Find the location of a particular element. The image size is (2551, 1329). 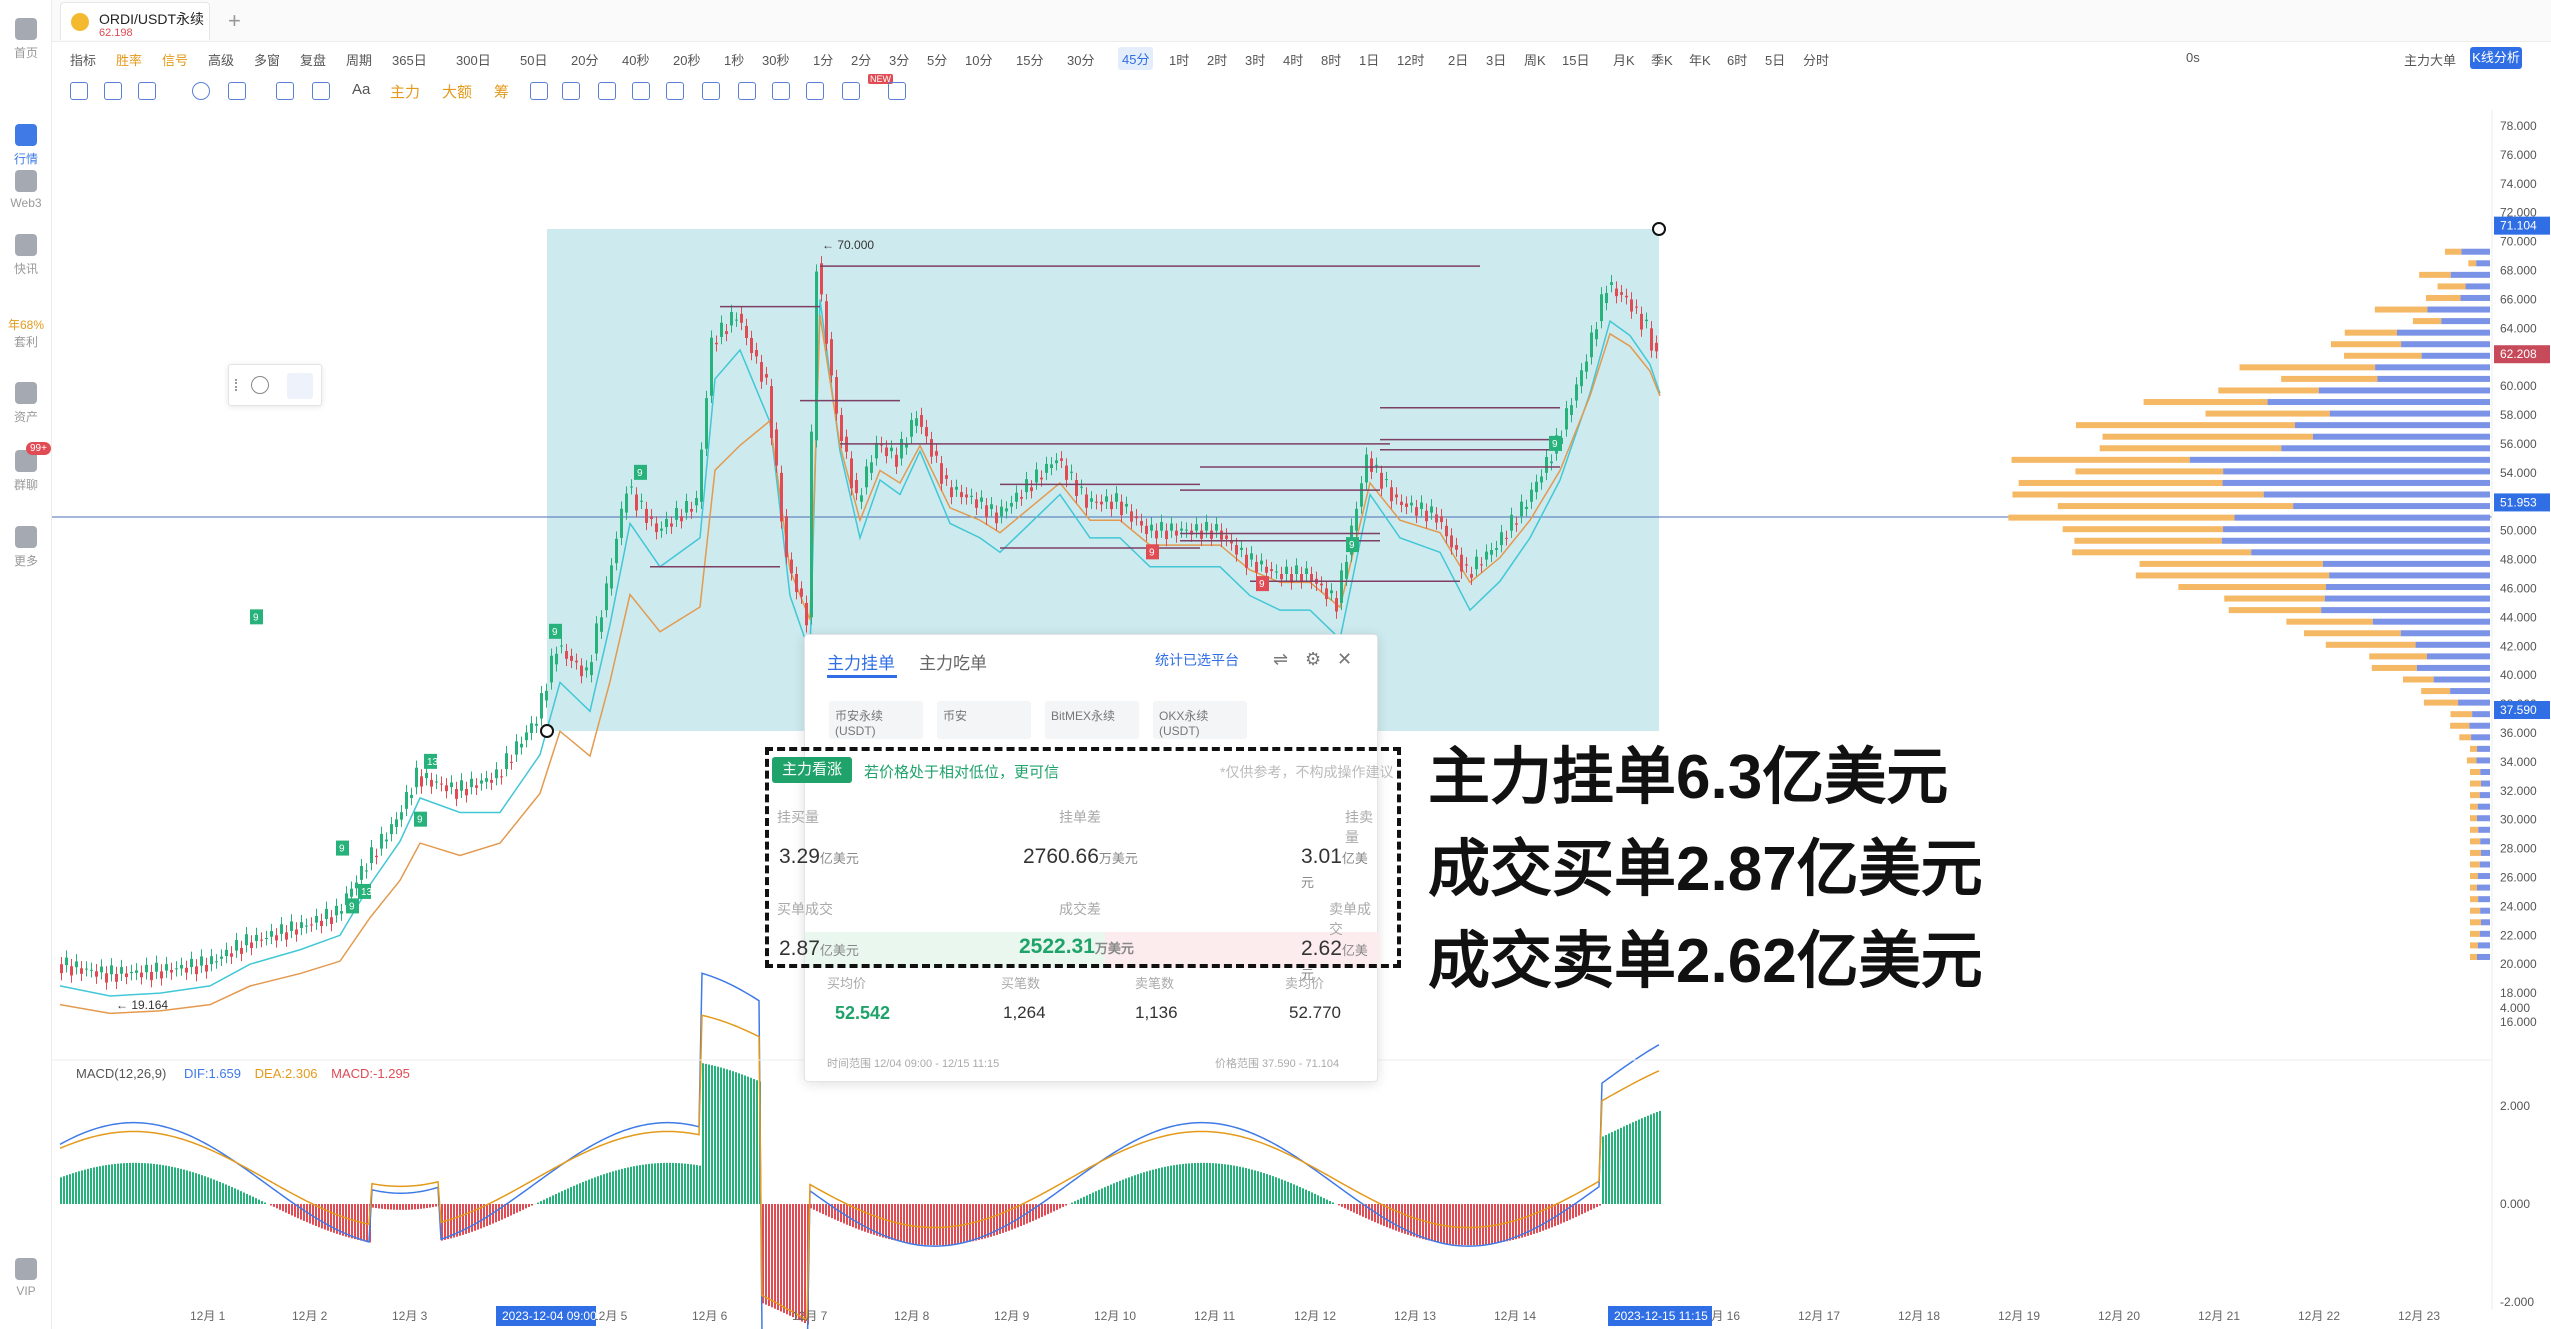

sidebar-item-4: 年68% 套利 is located at coordinates (26, 333).